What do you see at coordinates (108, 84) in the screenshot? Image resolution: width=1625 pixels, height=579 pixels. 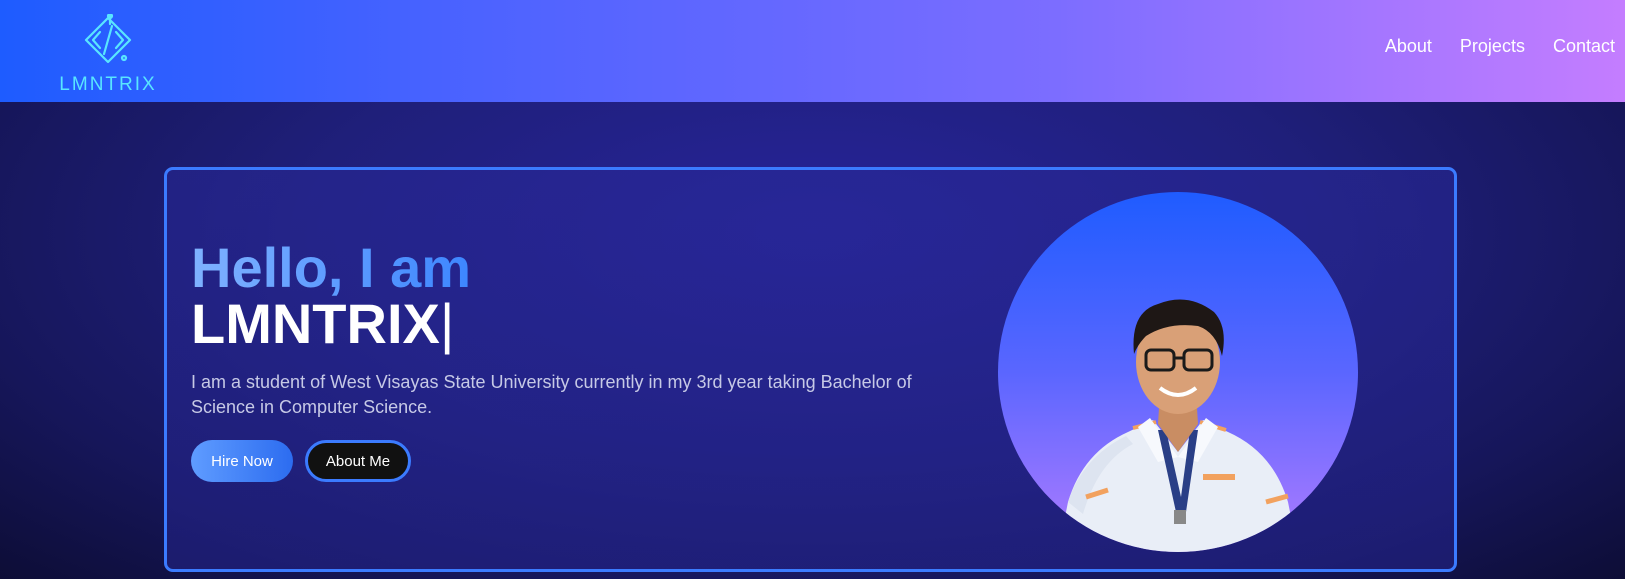 I see `logo-text: LMNTRIX` at bounding box center [108, 84].